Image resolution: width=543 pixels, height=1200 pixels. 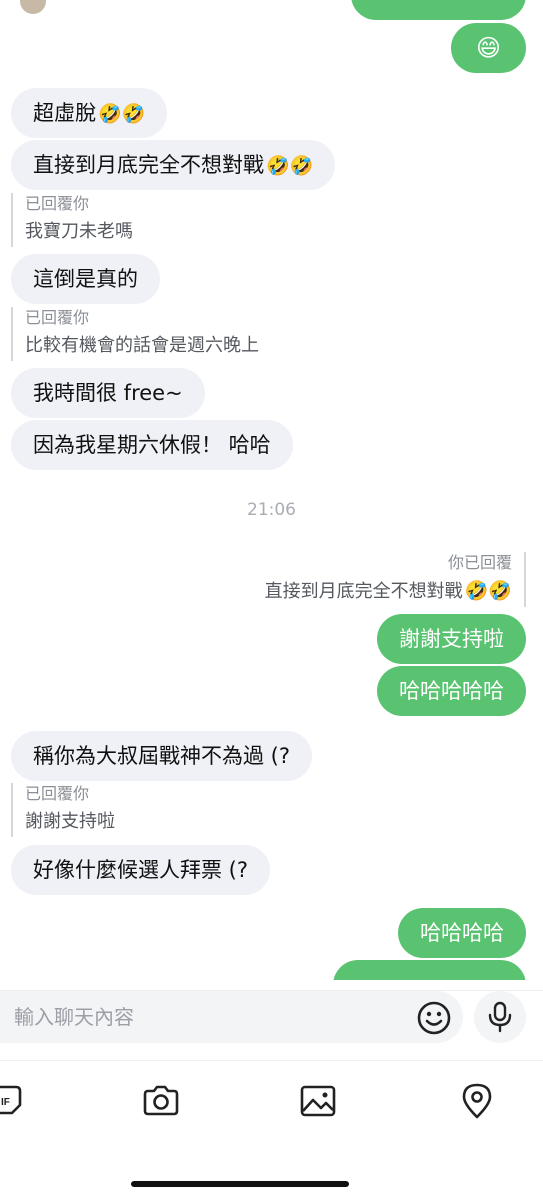 I want to click on camera-button, so click(x=161, y=1101).